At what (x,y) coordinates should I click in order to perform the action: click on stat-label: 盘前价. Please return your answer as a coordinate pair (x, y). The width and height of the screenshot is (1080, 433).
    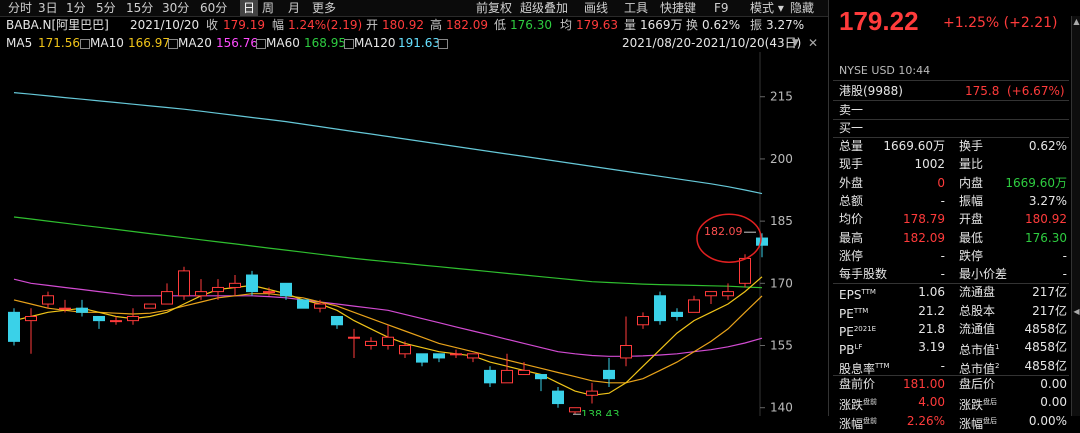
    Looking at the image, I should click on (857, 383).